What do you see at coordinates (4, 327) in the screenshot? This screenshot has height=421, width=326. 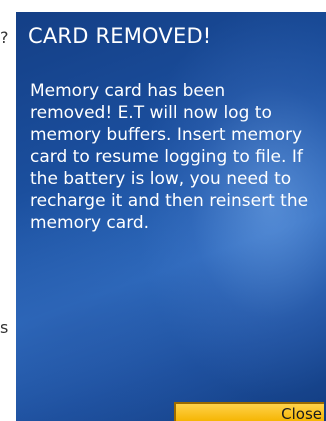 I see `background-partial-glyph: s` at bounding box center [4, 327].